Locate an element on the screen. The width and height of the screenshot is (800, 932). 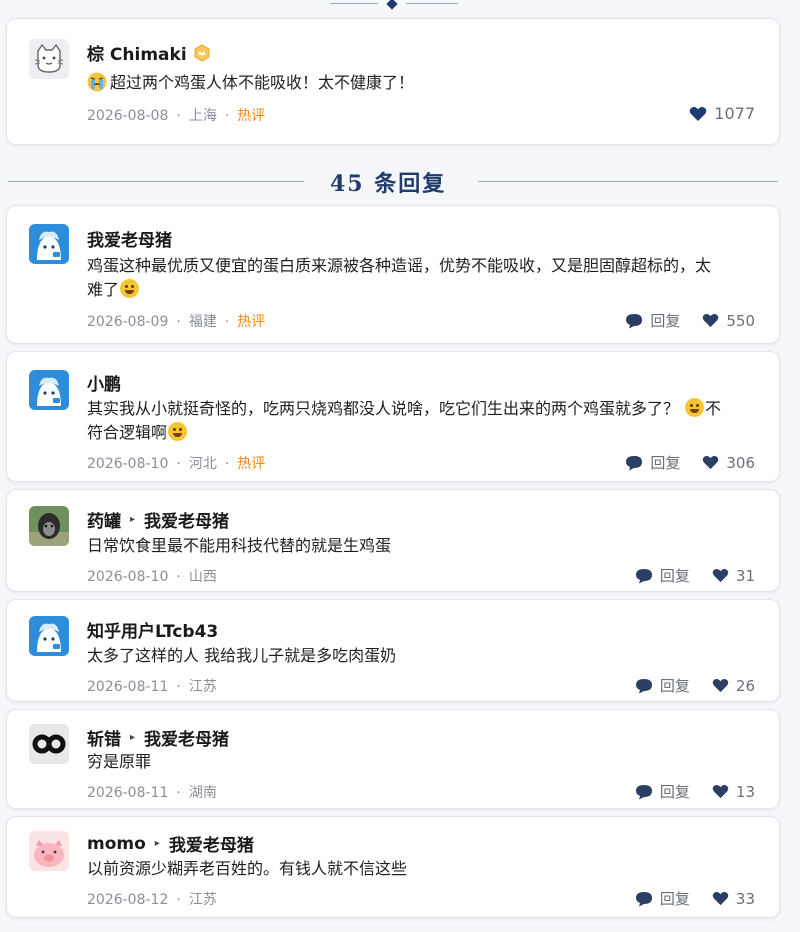
reply-author-name: 药罐 is located at coordinates (104, 519).